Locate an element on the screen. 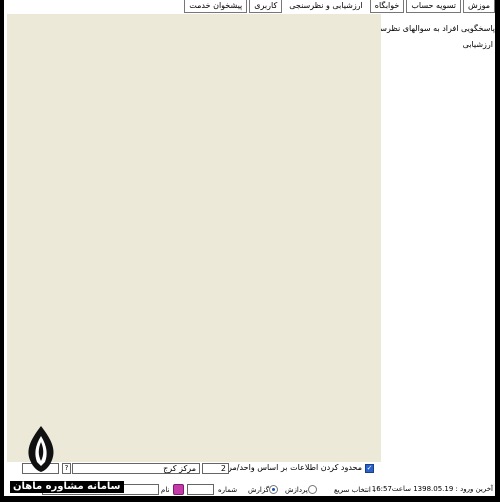  tab-education: موزش is located at coordinates (478, 6).